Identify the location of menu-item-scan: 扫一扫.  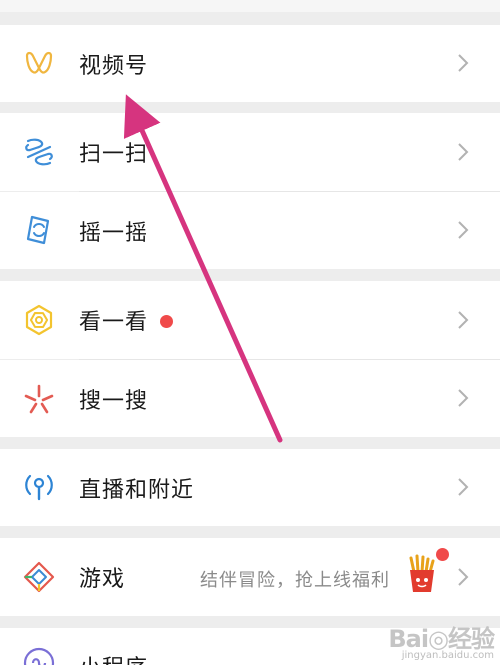
(250, 152).